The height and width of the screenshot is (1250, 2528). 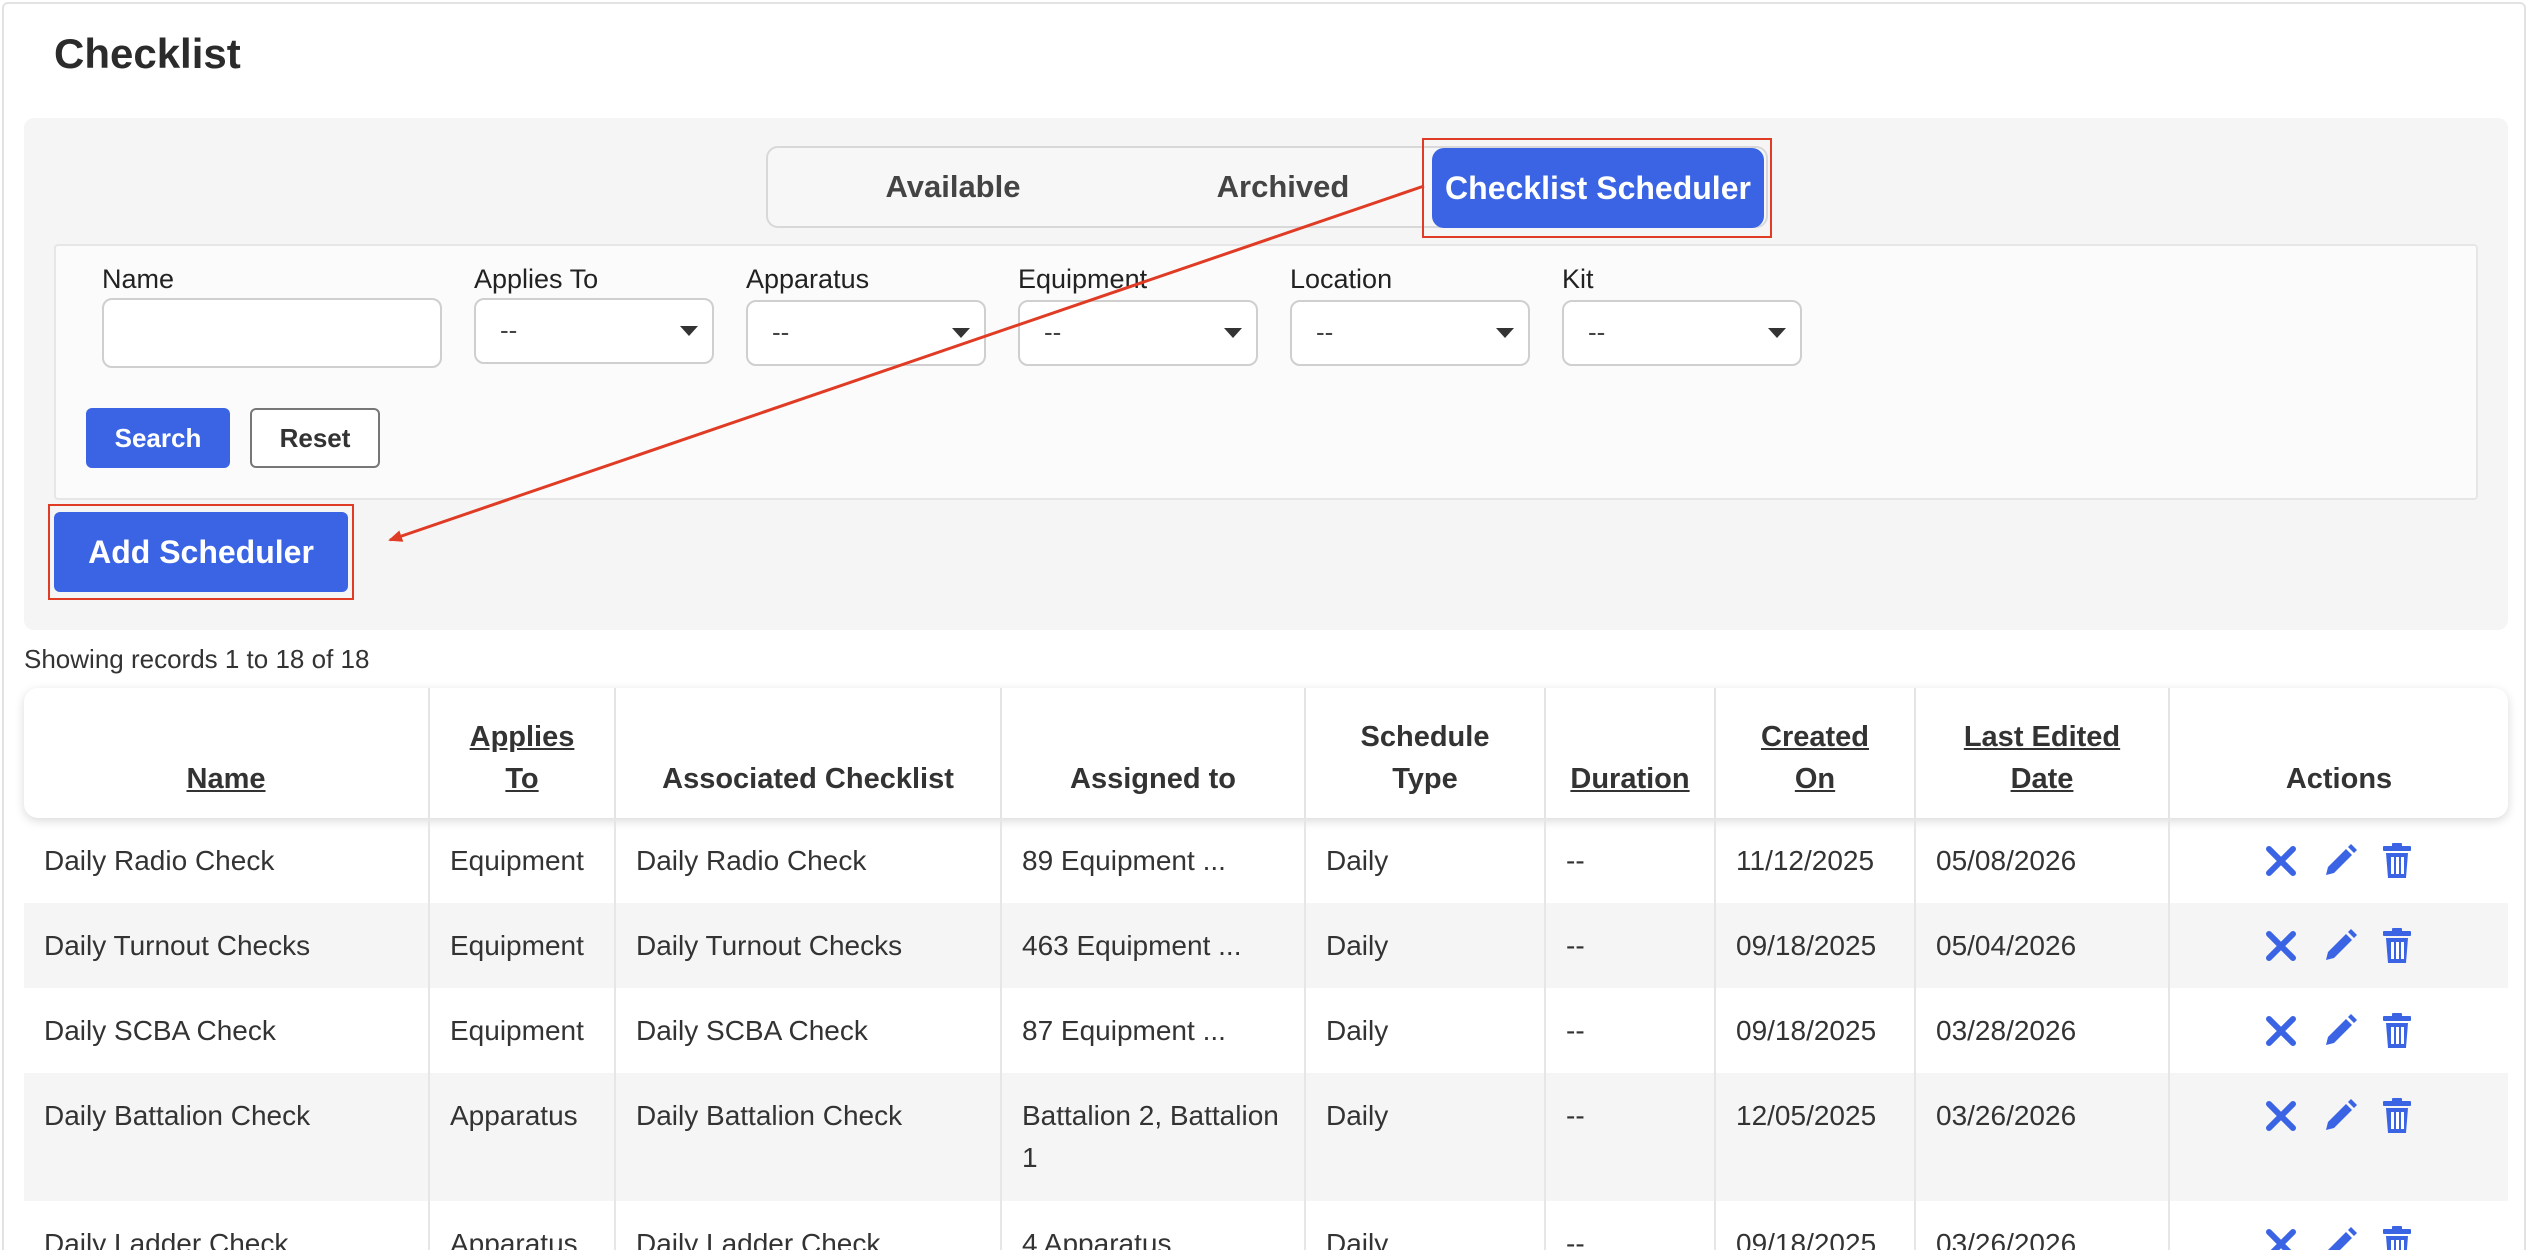 I want to click on cell-last-edited: 03/26/2026, so click(x=2041, y=1137).